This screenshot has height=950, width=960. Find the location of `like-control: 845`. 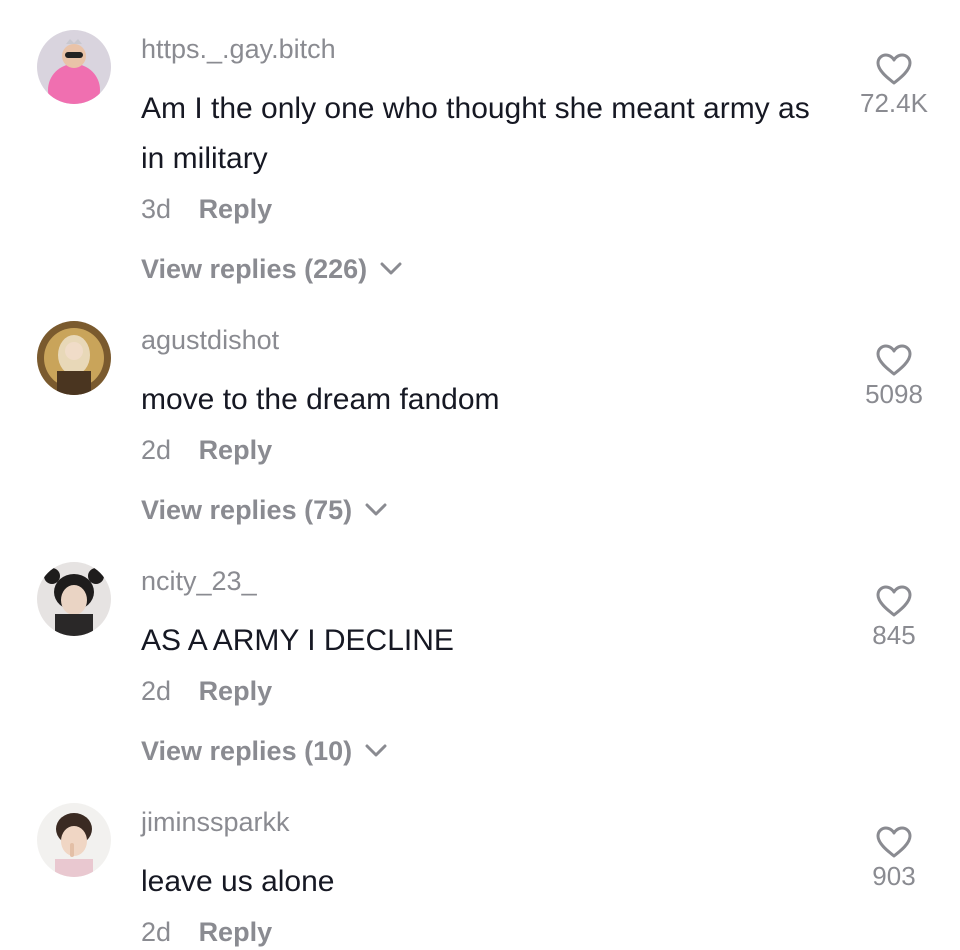

like-control: 845 is located at coordinates (894, 617).